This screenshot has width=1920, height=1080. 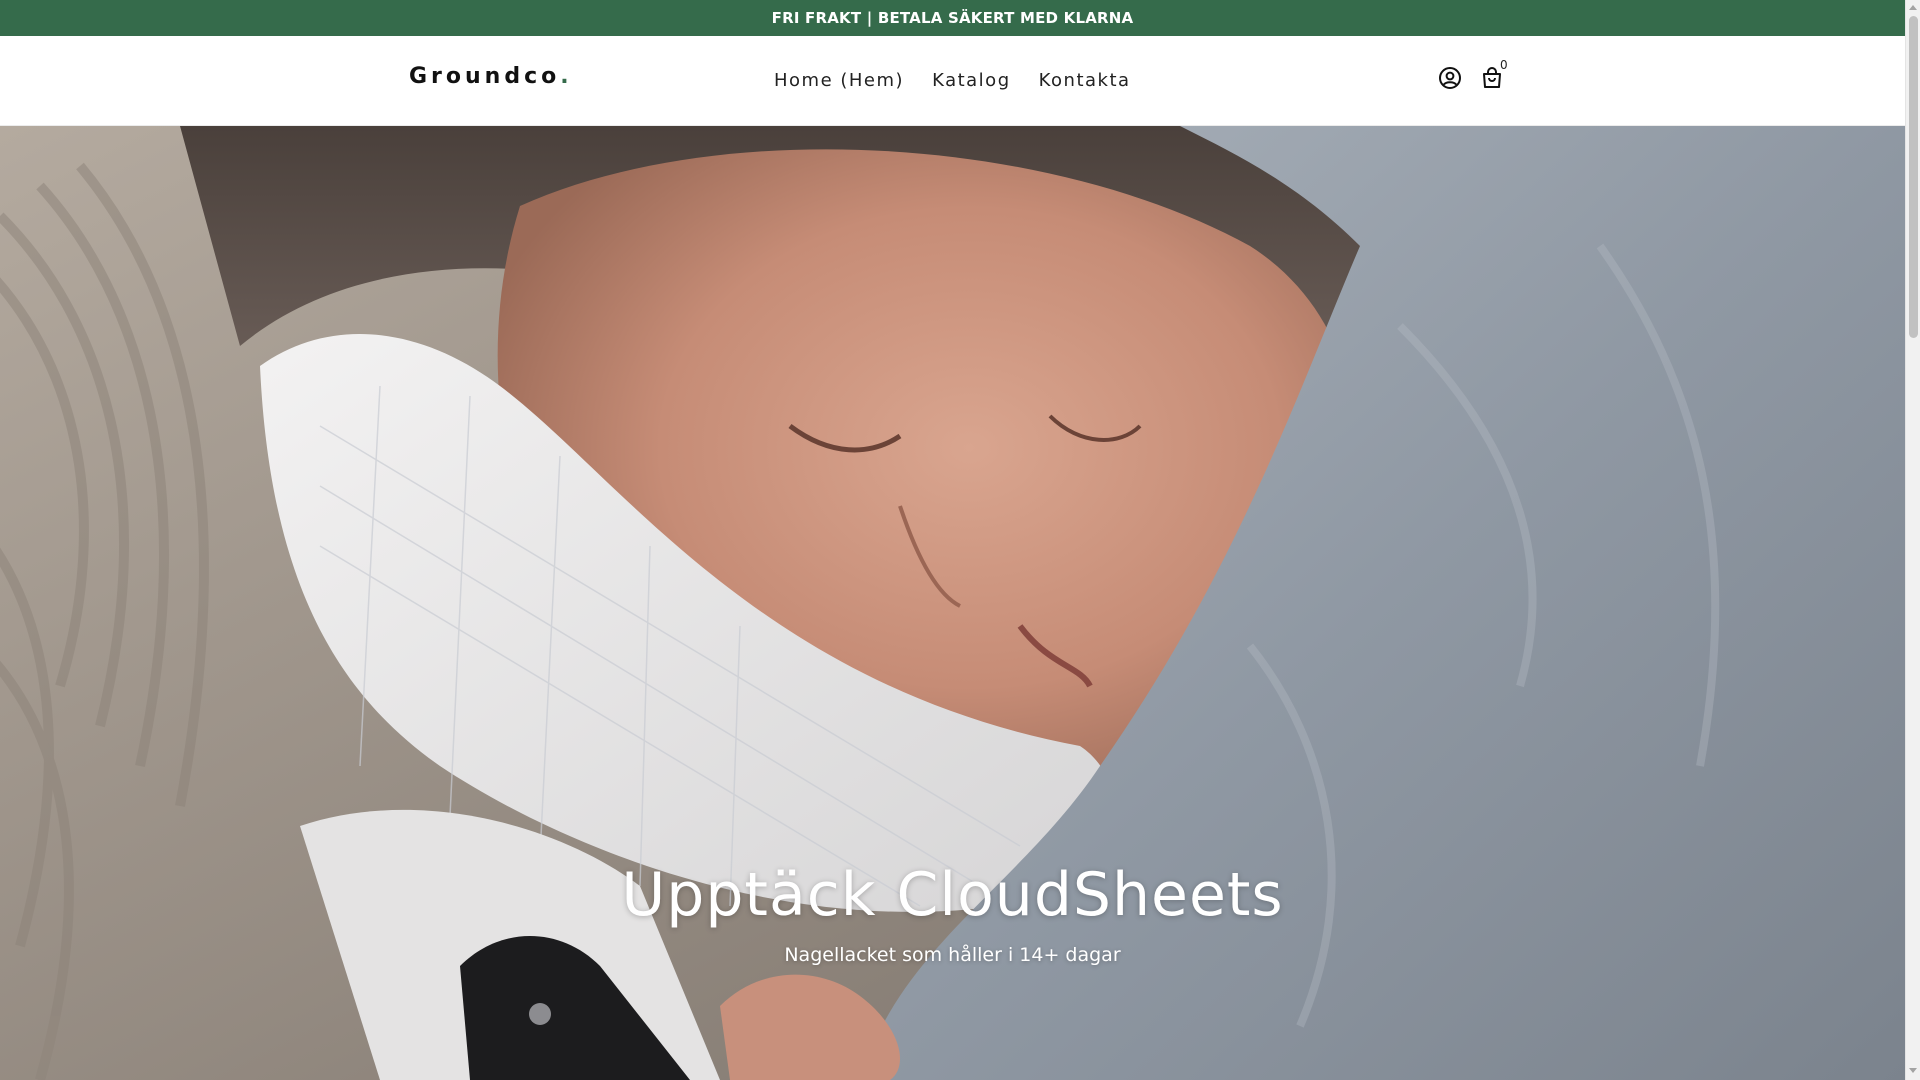 I want to click on nav-link-catalog: Katalog, so click(x=971, y=80).